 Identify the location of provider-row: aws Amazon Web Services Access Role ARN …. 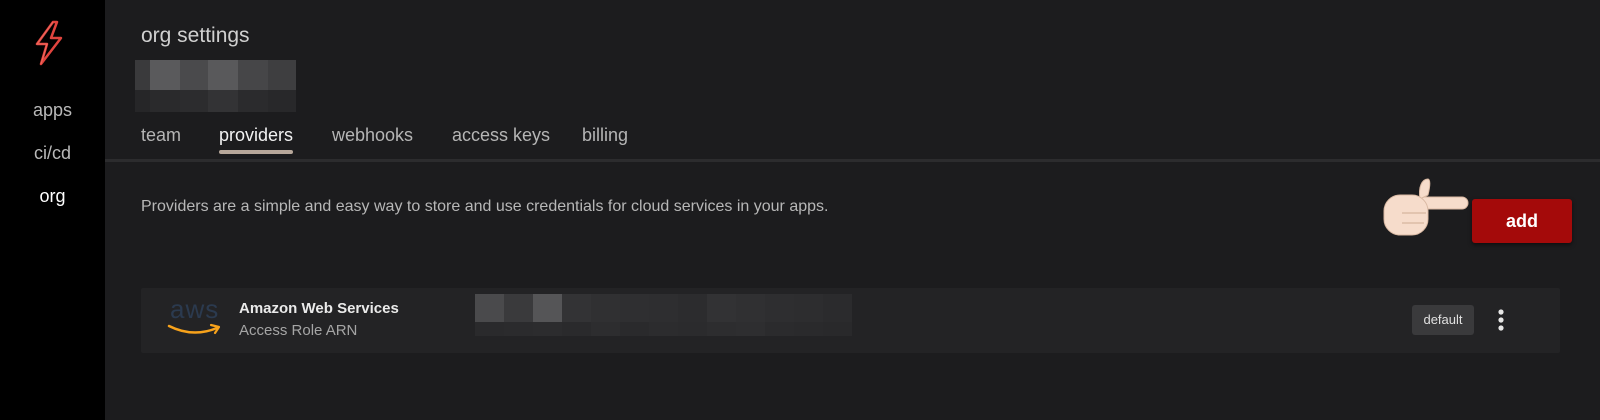
(850, 320).